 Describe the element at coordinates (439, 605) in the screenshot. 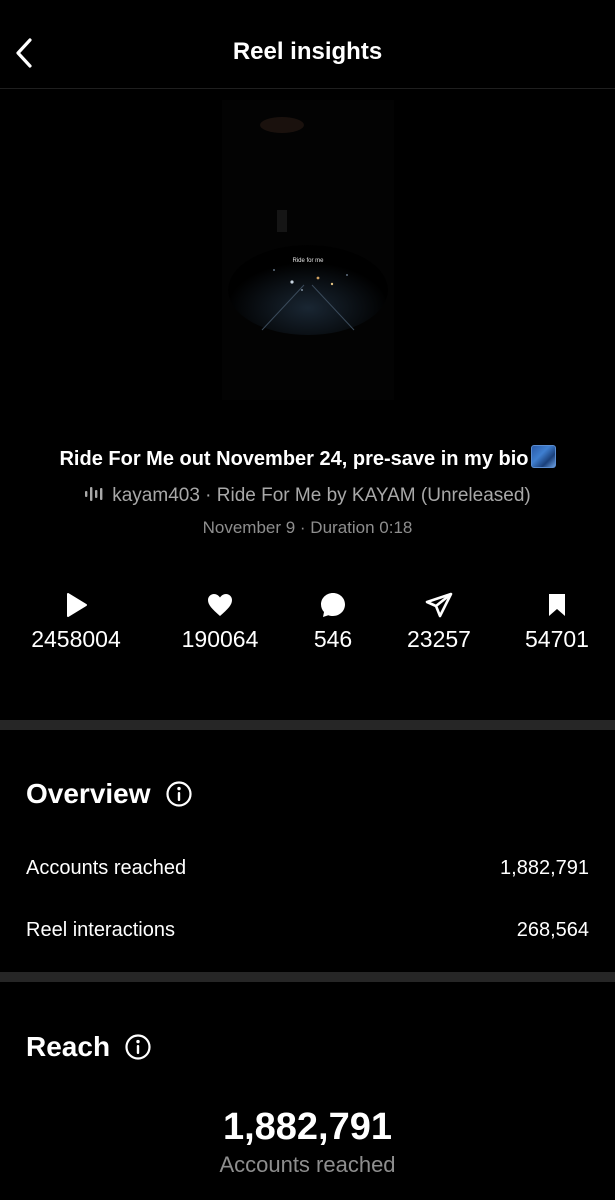

I see `send-icon` at that location.